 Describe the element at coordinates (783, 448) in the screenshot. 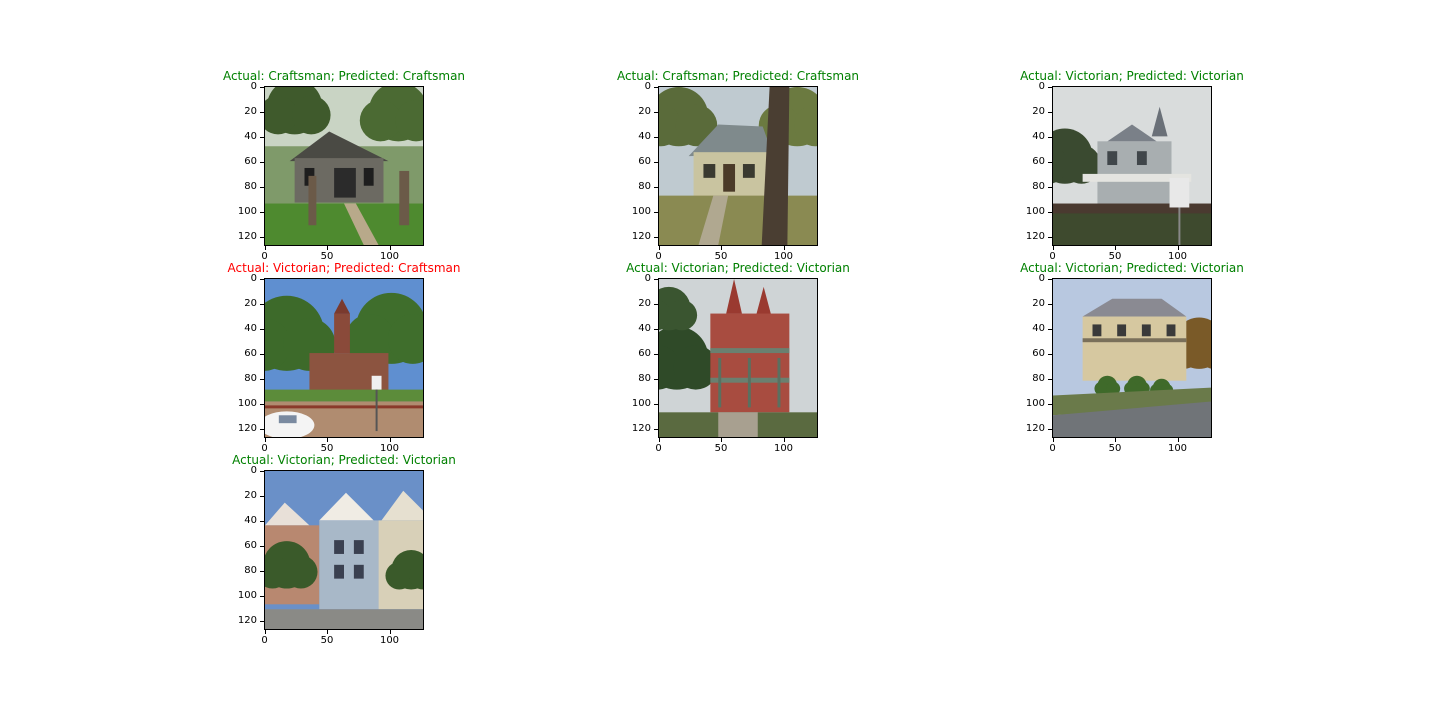

I see `x-tick-label: 100` at that location.